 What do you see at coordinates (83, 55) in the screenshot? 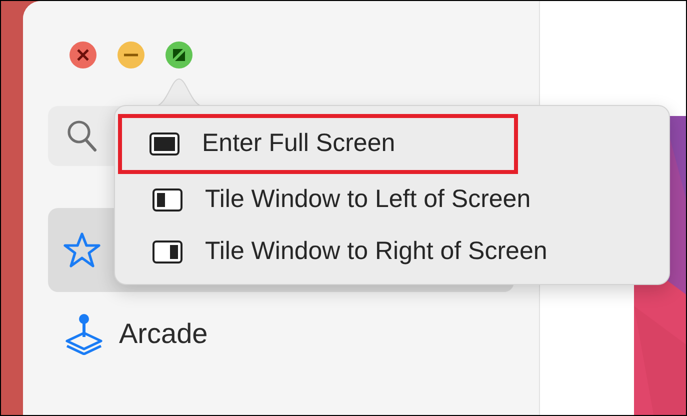
I see `close-icon` at bounding box center [83, 55].